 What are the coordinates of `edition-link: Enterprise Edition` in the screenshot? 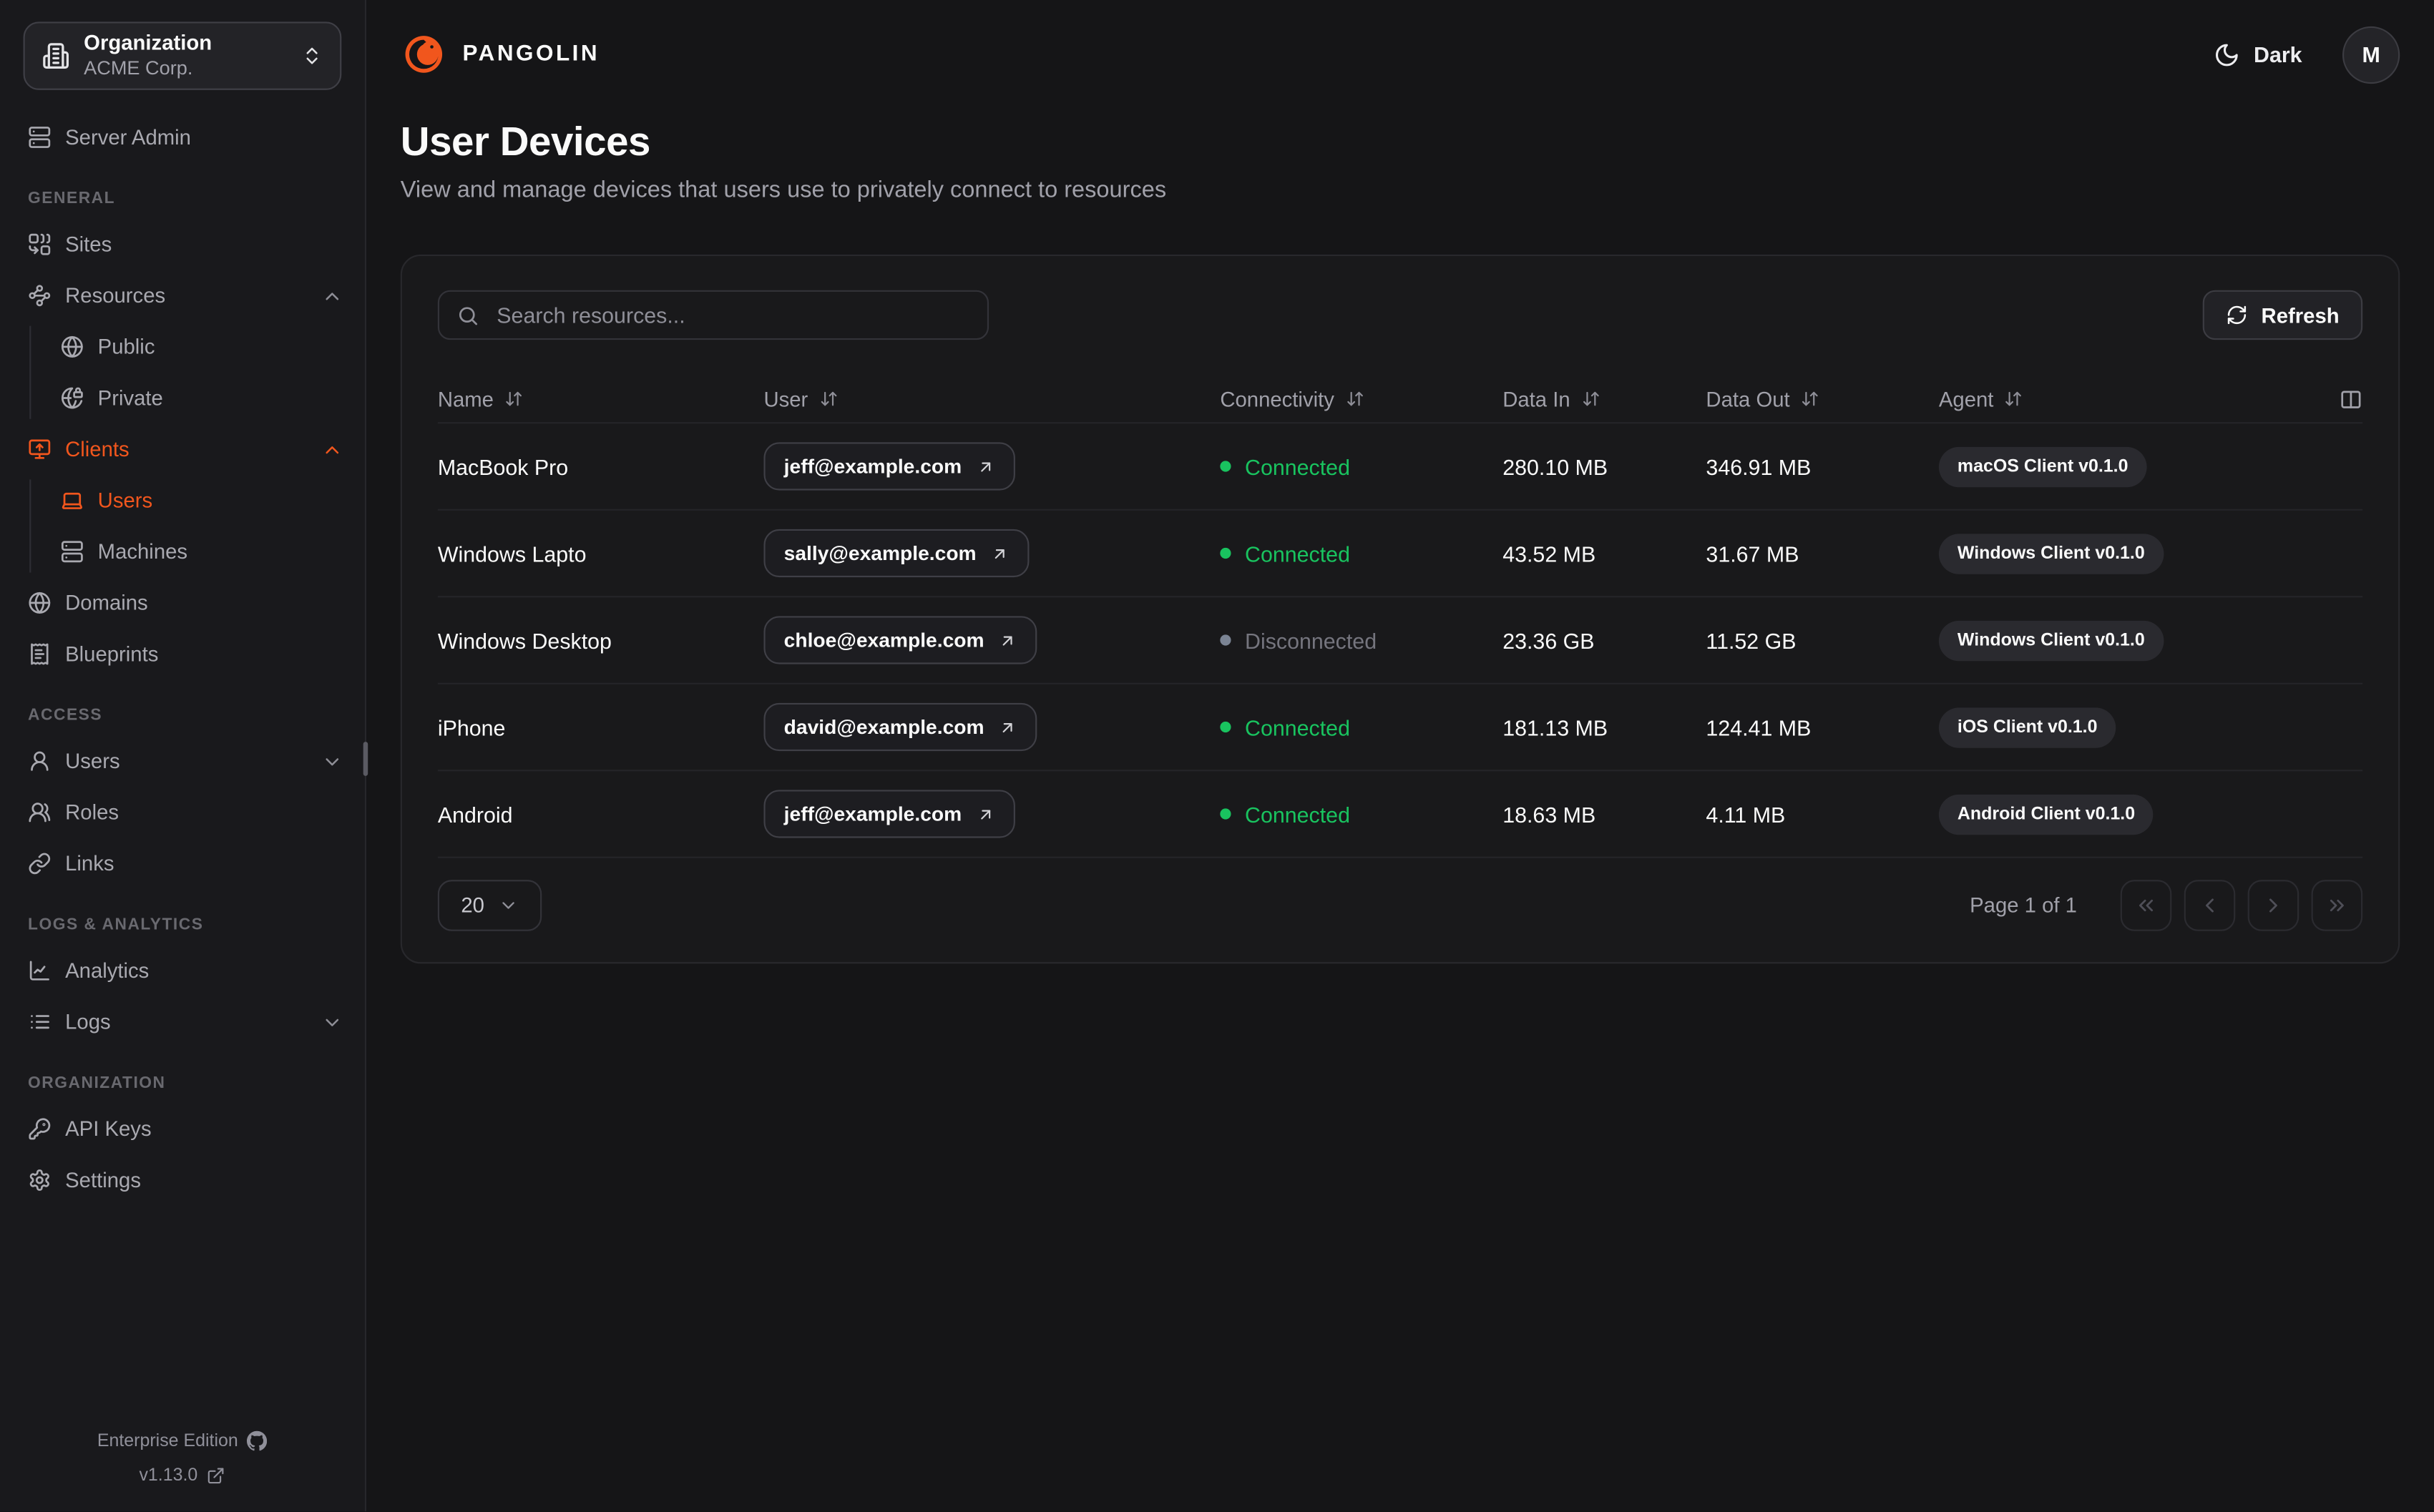 It's located at (182, 1441).